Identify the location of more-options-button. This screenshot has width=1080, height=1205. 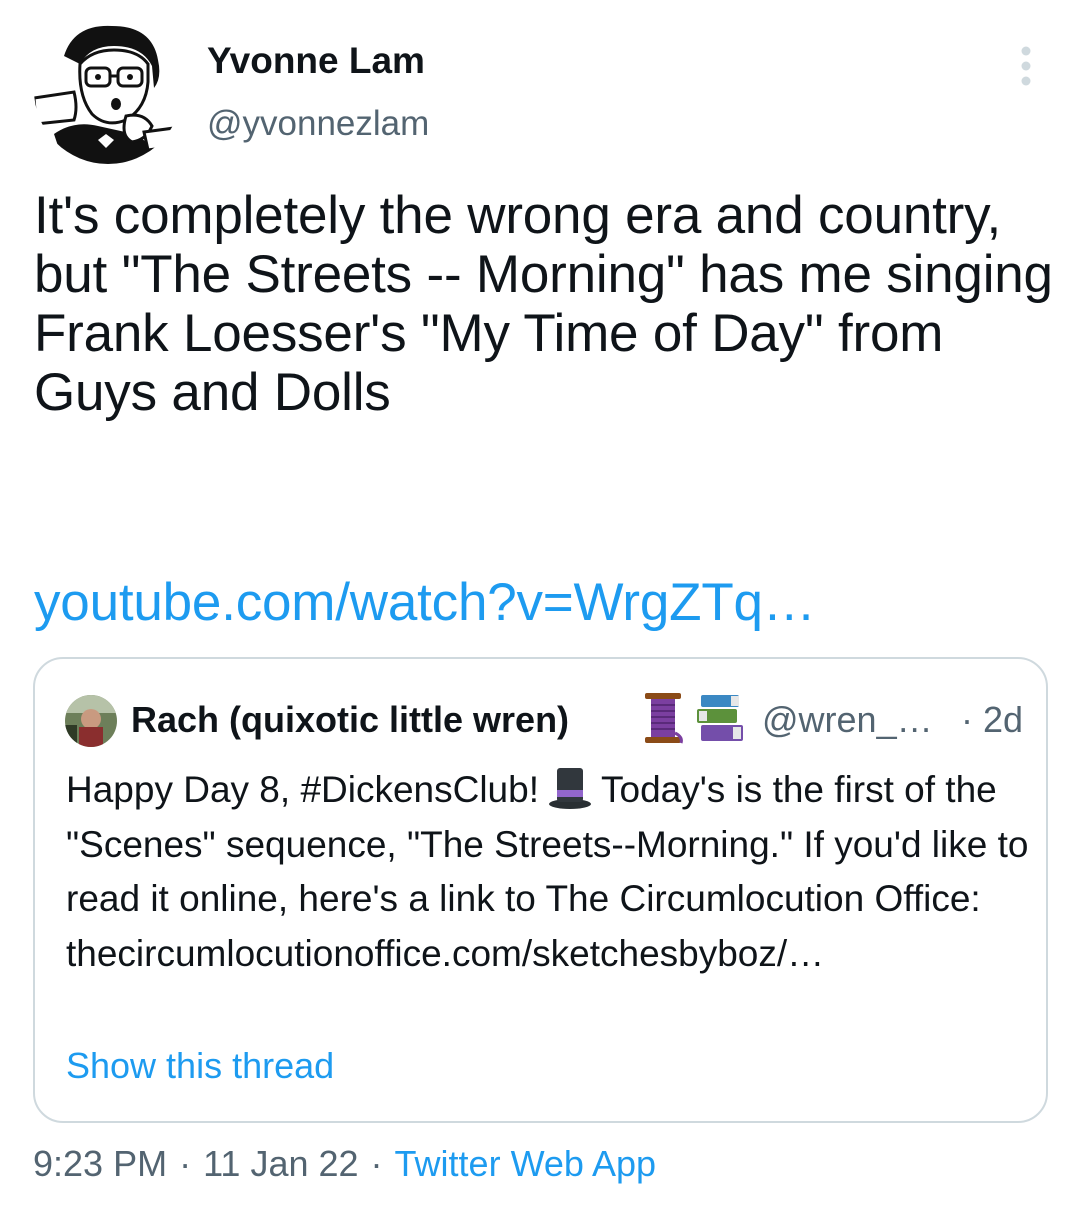
(1026, 67).